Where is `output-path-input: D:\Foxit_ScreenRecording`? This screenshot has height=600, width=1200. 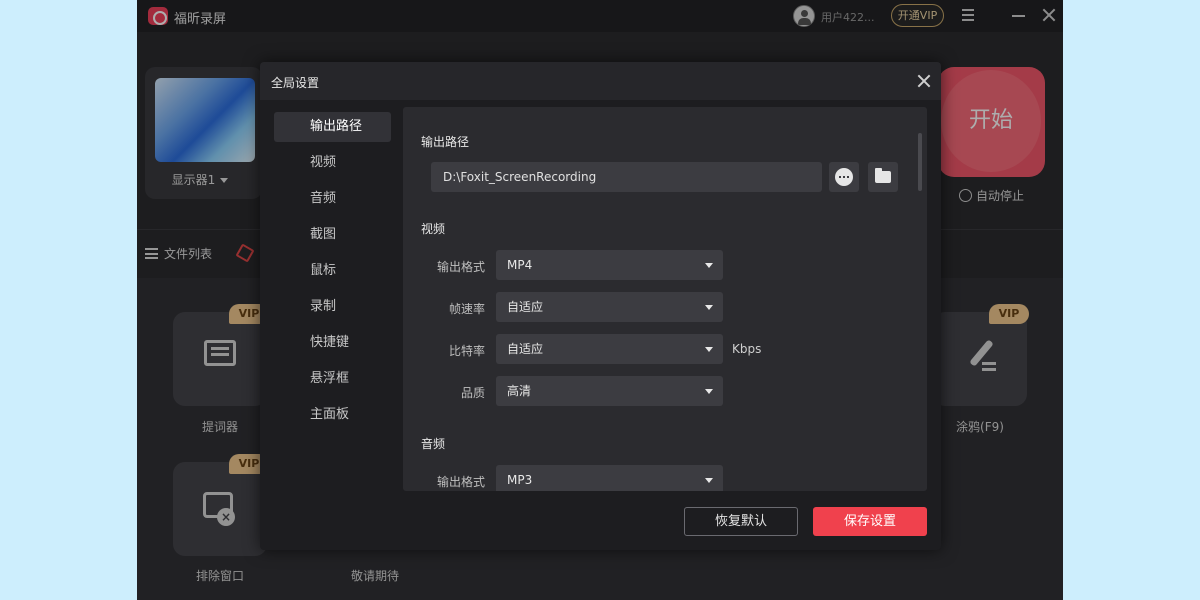 output-path-input: D:\Foxit_ScreenRecording is located at coordinates (626, 177).